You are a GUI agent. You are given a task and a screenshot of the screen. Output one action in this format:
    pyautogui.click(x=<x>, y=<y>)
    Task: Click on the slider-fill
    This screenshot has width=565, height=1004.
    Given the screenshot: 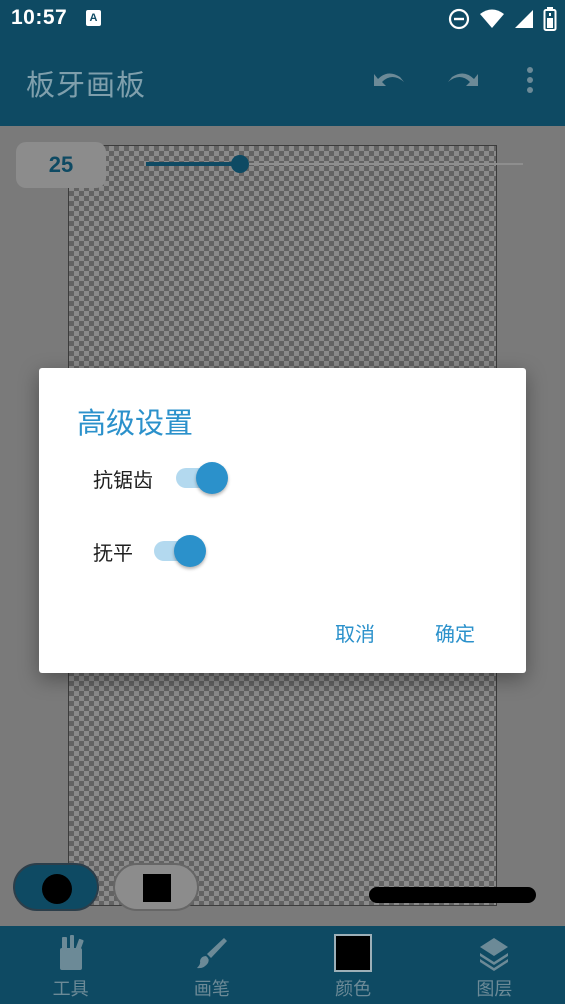 What is the action you would take?
    pyautogui.click(x=193, y=164)
    